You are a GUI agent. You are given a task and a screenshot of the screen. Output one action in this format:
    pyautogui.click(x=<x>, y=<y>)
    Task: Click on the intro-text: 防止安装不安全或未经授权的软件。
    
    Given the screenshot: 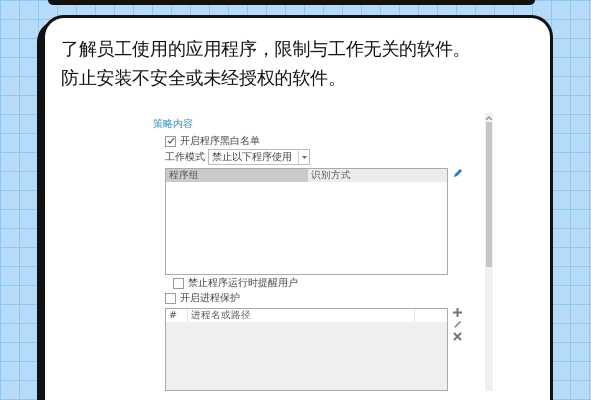 What is the action you would take?
    pyautogui.click(x=203, y=79)
    